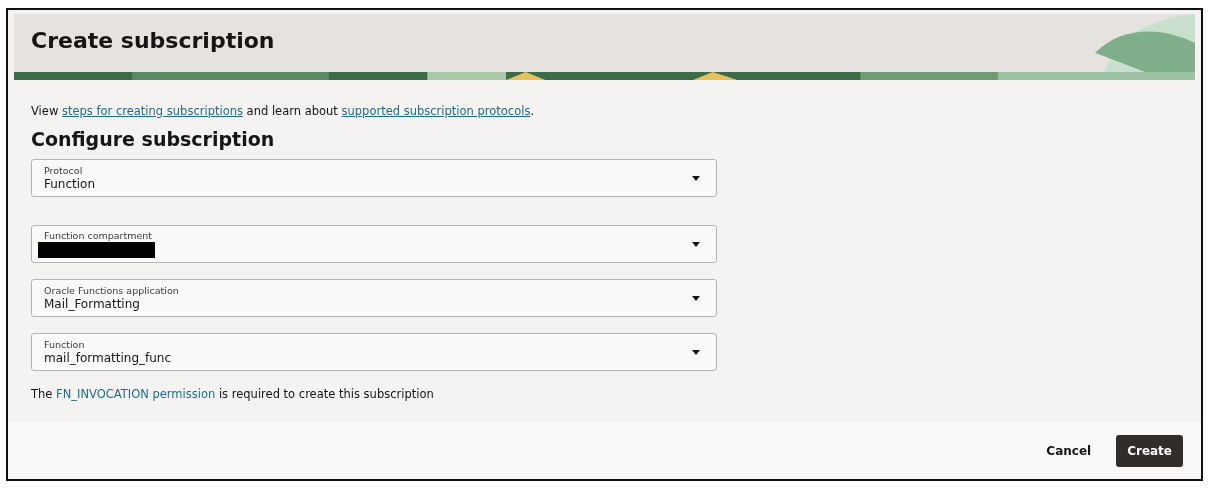 Image resolution: width=1213 pixels, height=490 pixels. What do you see at coordinates (65, 344) in the screenshot?
I see `field-label: Function` at bounding box center [65, 344].